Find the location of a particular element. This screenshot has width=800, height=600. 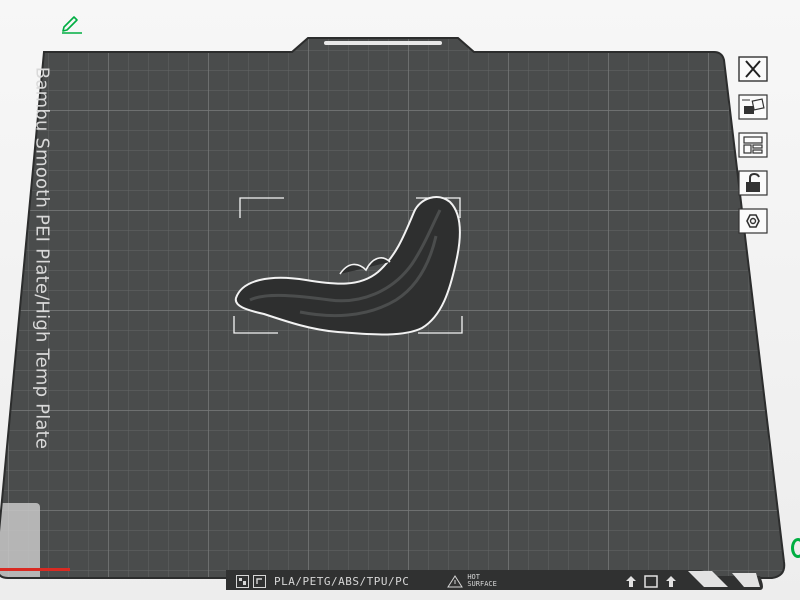

excluded-region is located at coordinates (20, 540).